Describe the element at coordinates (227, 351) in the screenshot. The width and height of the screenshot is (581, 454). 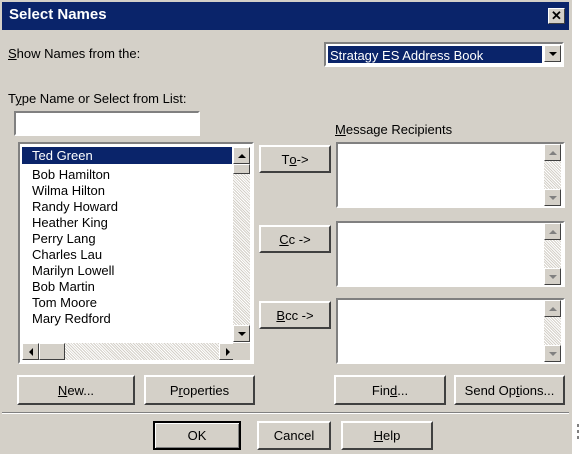
I see `scroll-right-icon` at that location.